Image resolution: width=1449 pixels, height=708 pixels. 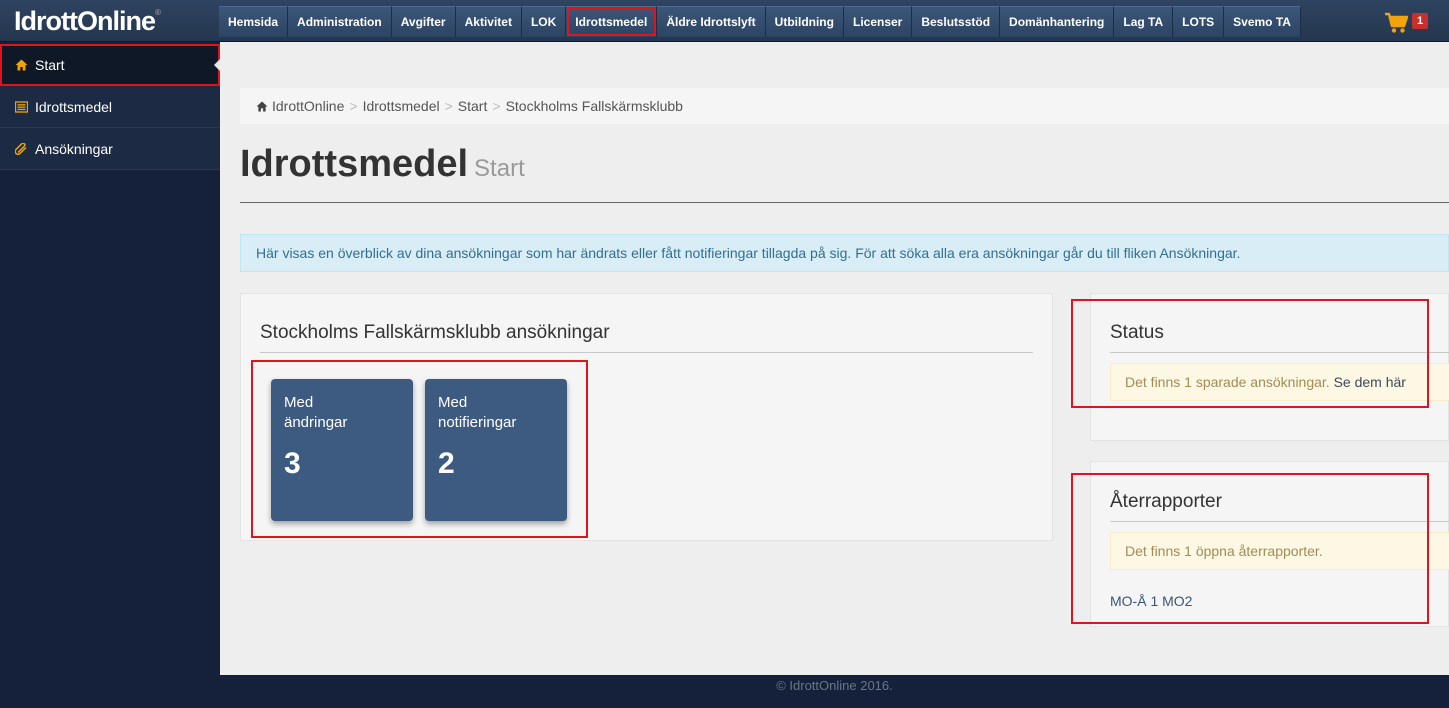 I want to click on tile-label: Med ändringar, so click(x=316, y=412).